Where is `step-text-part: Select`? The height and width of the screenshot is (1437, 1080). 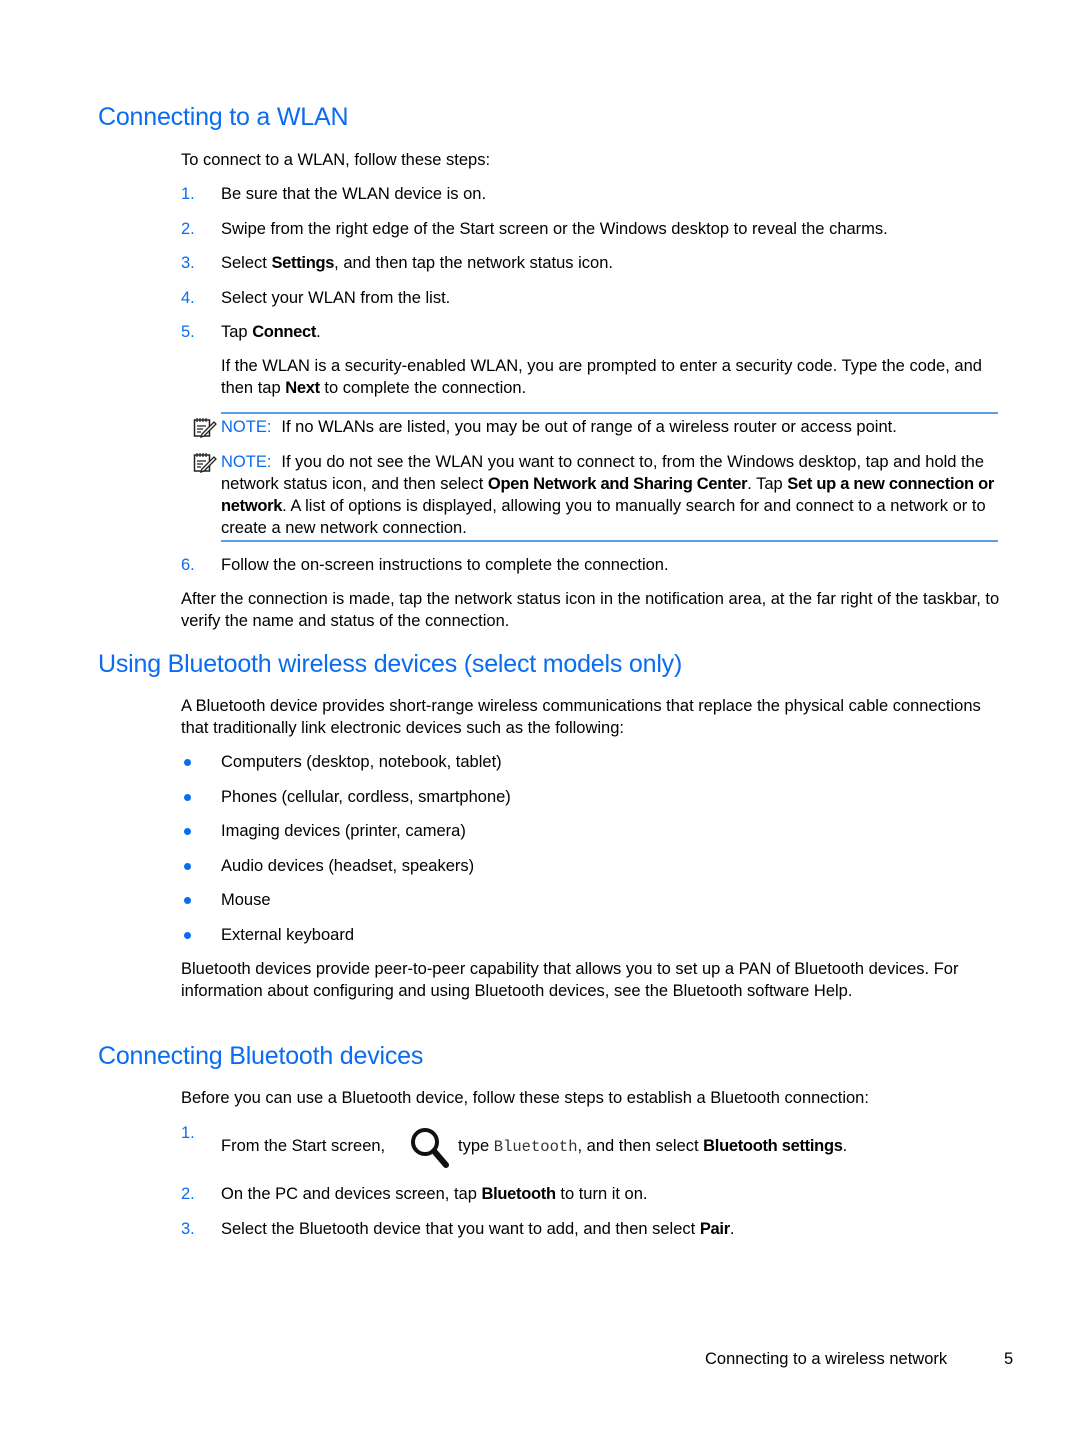 step-text-part: Select is located at coordinates (246, 263).